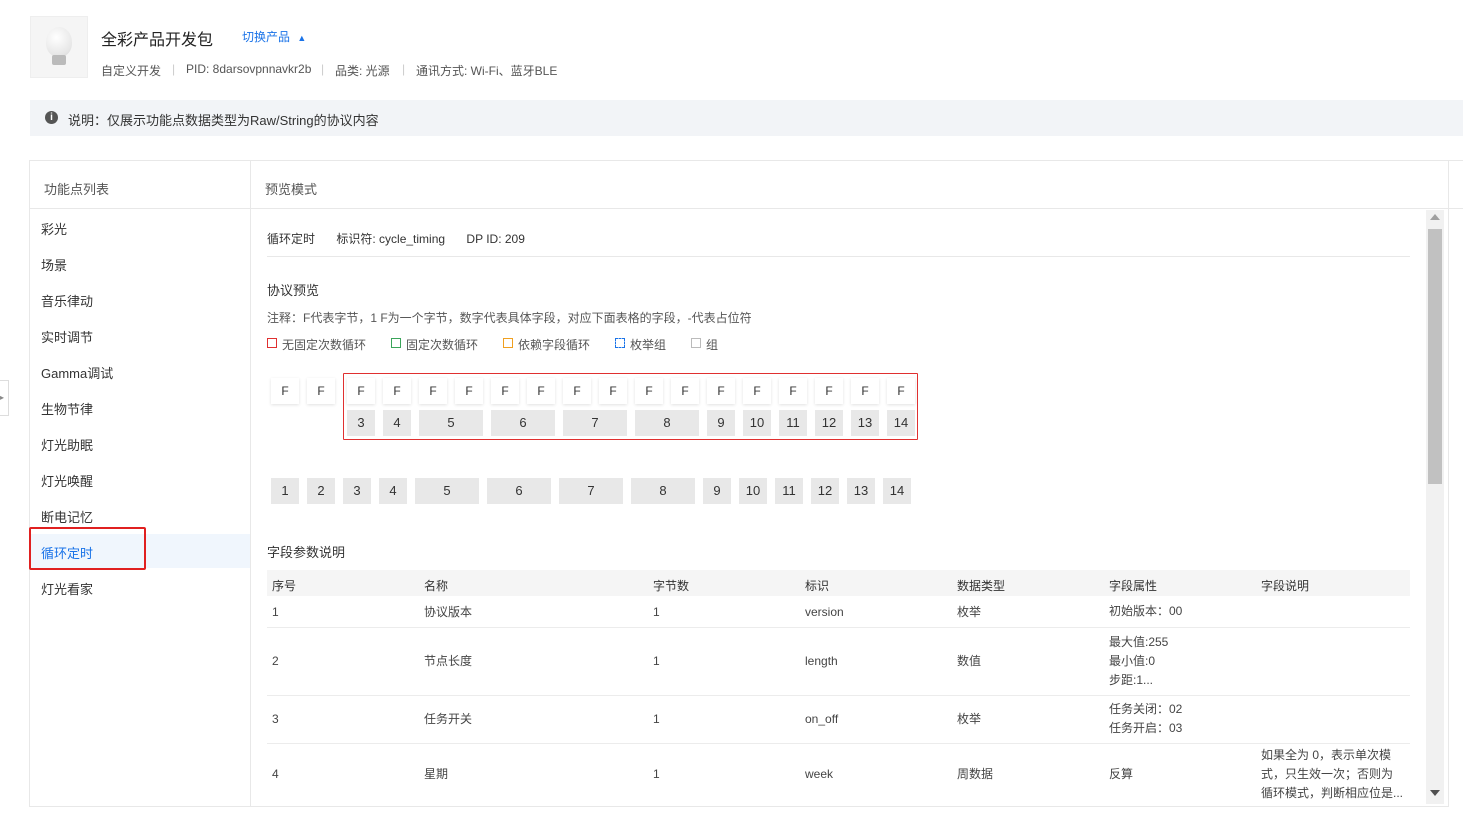  I want to click on sort-arrows-icon: ▲︎, so click(302, 38).